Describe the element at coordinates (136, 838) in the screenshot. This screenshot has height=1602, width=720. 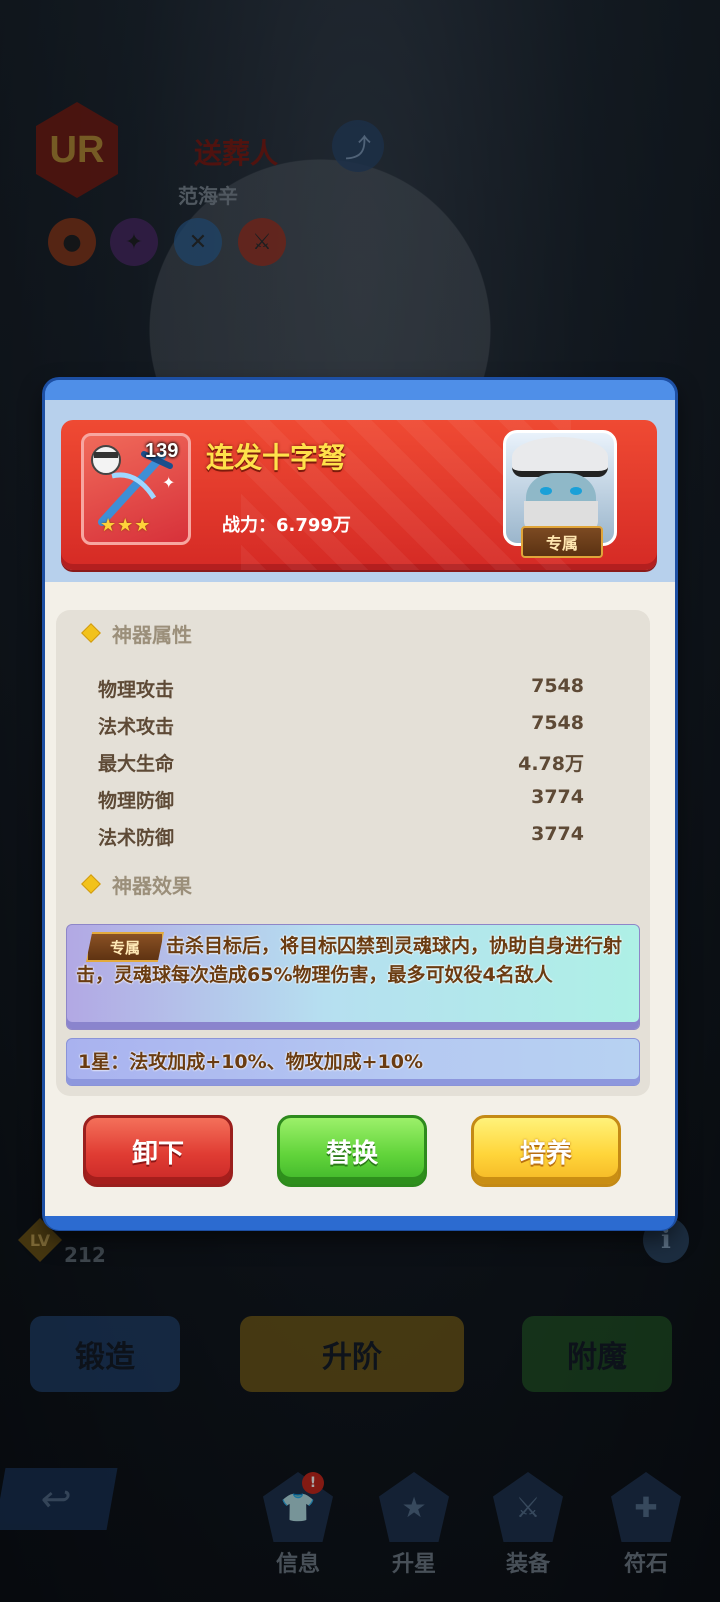
I see `stat-label: 法术防御` at that location.